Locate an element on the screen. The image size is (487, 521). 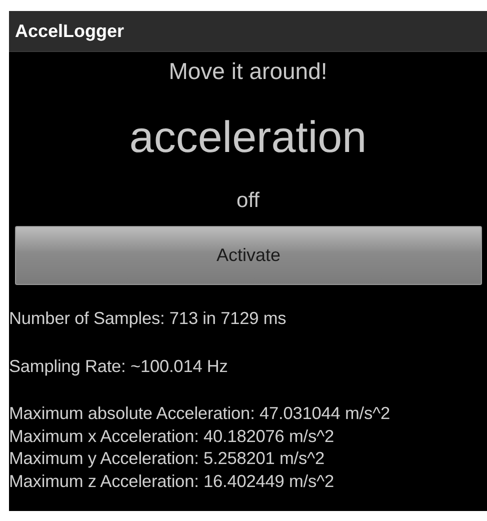
stat-text: Maximum absolute Acceleration: 47.031044 m/s^2 is located at coordinates (200, 413).